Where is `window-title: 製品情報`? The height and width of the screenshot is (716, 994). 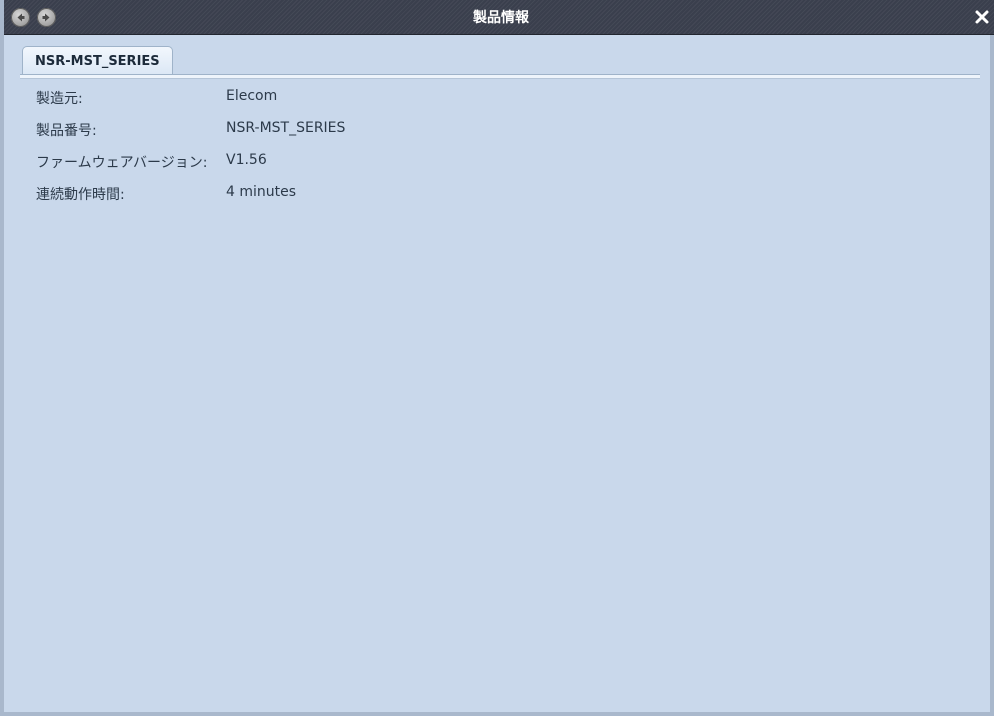 window-title: 製品情報 is located at coordinates (501, 18).